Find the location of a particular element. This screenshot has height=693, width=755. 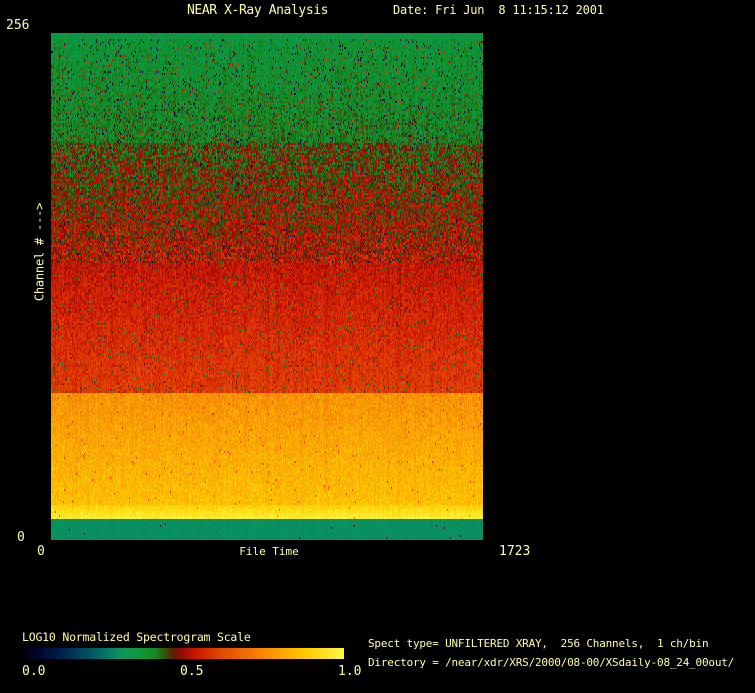

colorbar-gradient is located at coordinates (183, 653).